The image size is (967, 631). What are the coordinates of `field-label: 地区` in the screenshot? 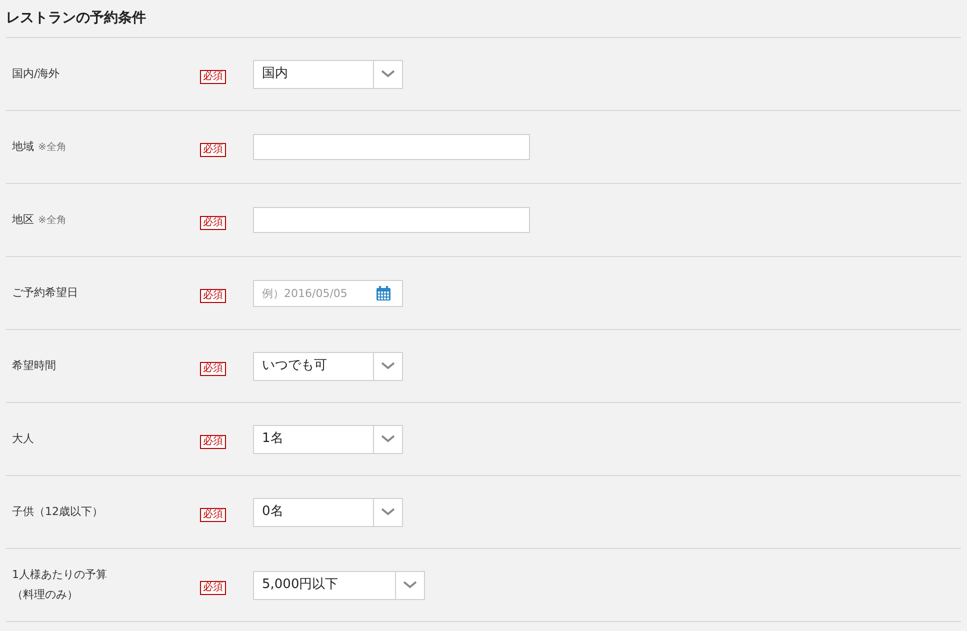 It's located at (23, 220).